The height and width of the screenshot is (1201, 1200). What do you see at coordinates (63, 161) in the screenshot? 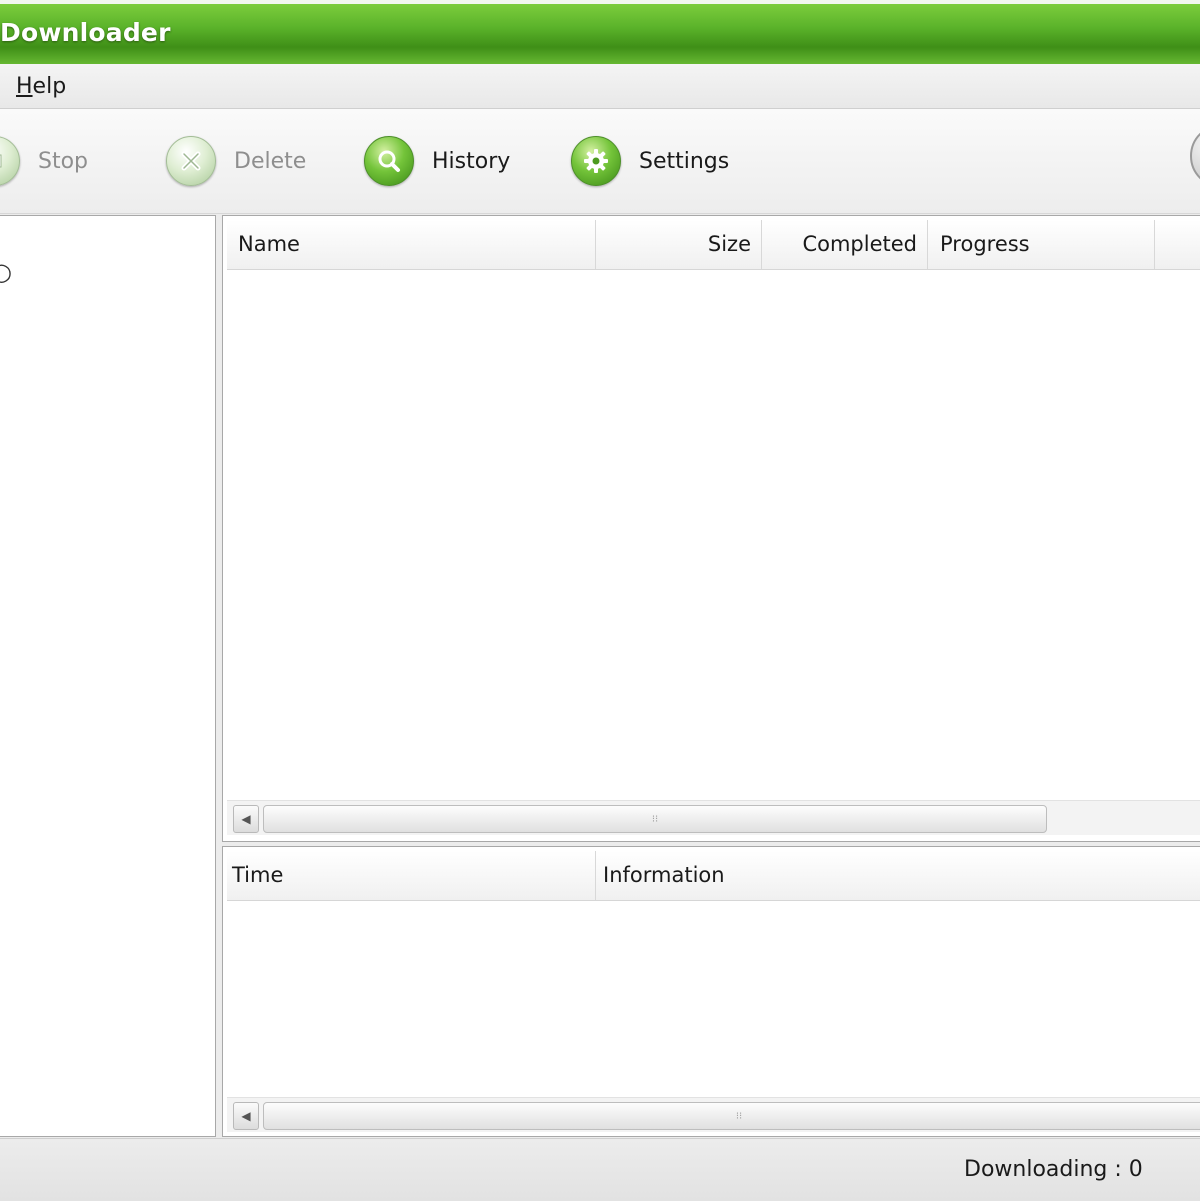
I see `stop-label: Stop` at bounding box center [63, 161].